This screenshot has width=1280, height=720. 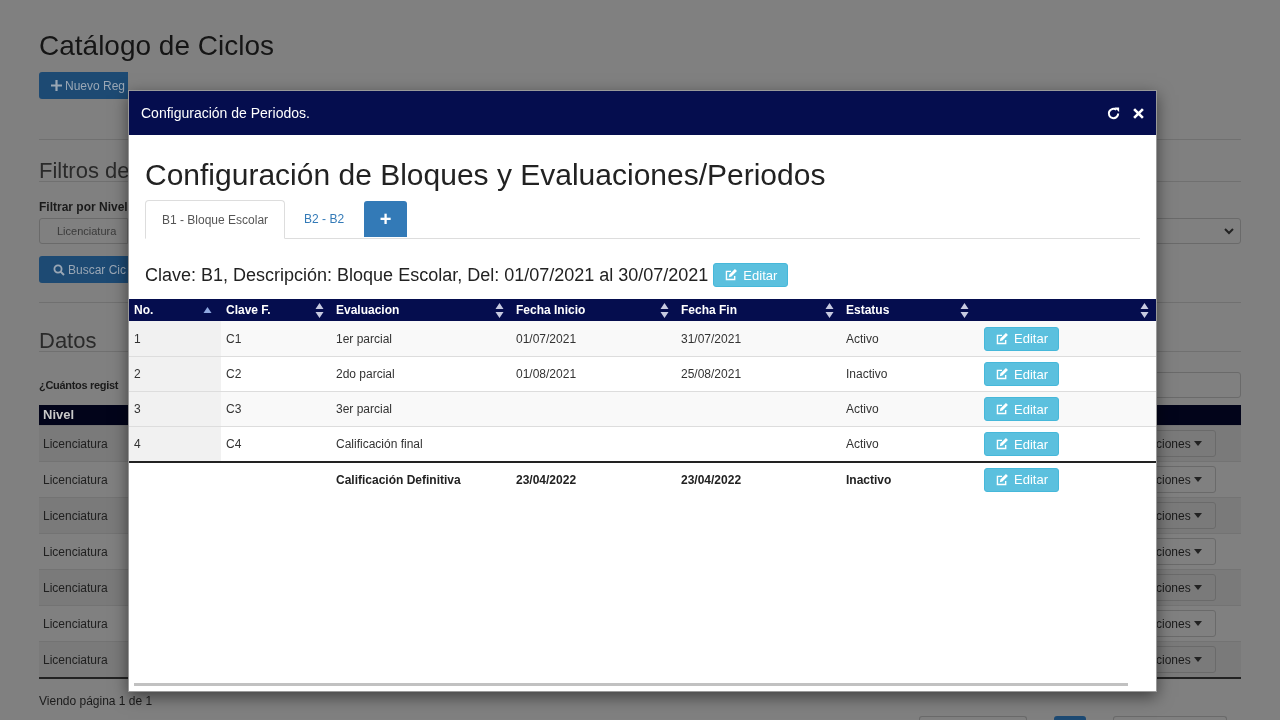 What do you see at coordinates (234, 374) in the screenshot?
I see `table-cell-text: C2` at bounding box center [234, 374].